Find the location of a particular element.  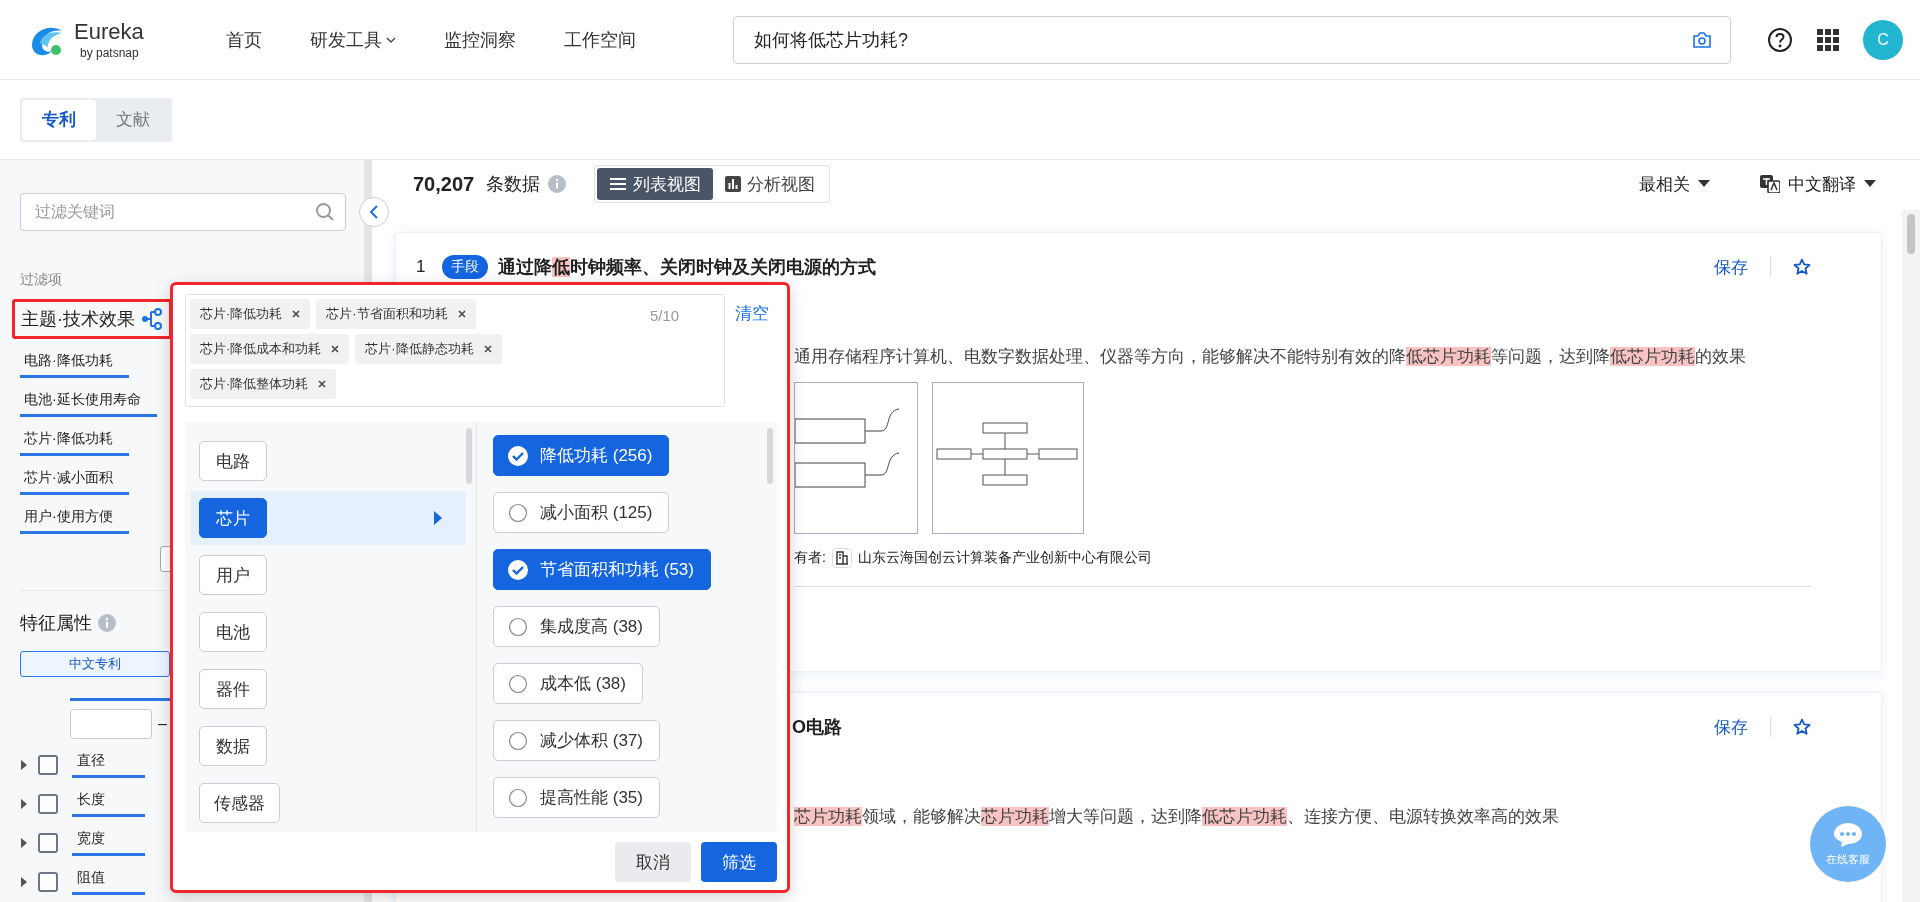

feature-tab: 中文专利 is located at coordinates (95, 664).